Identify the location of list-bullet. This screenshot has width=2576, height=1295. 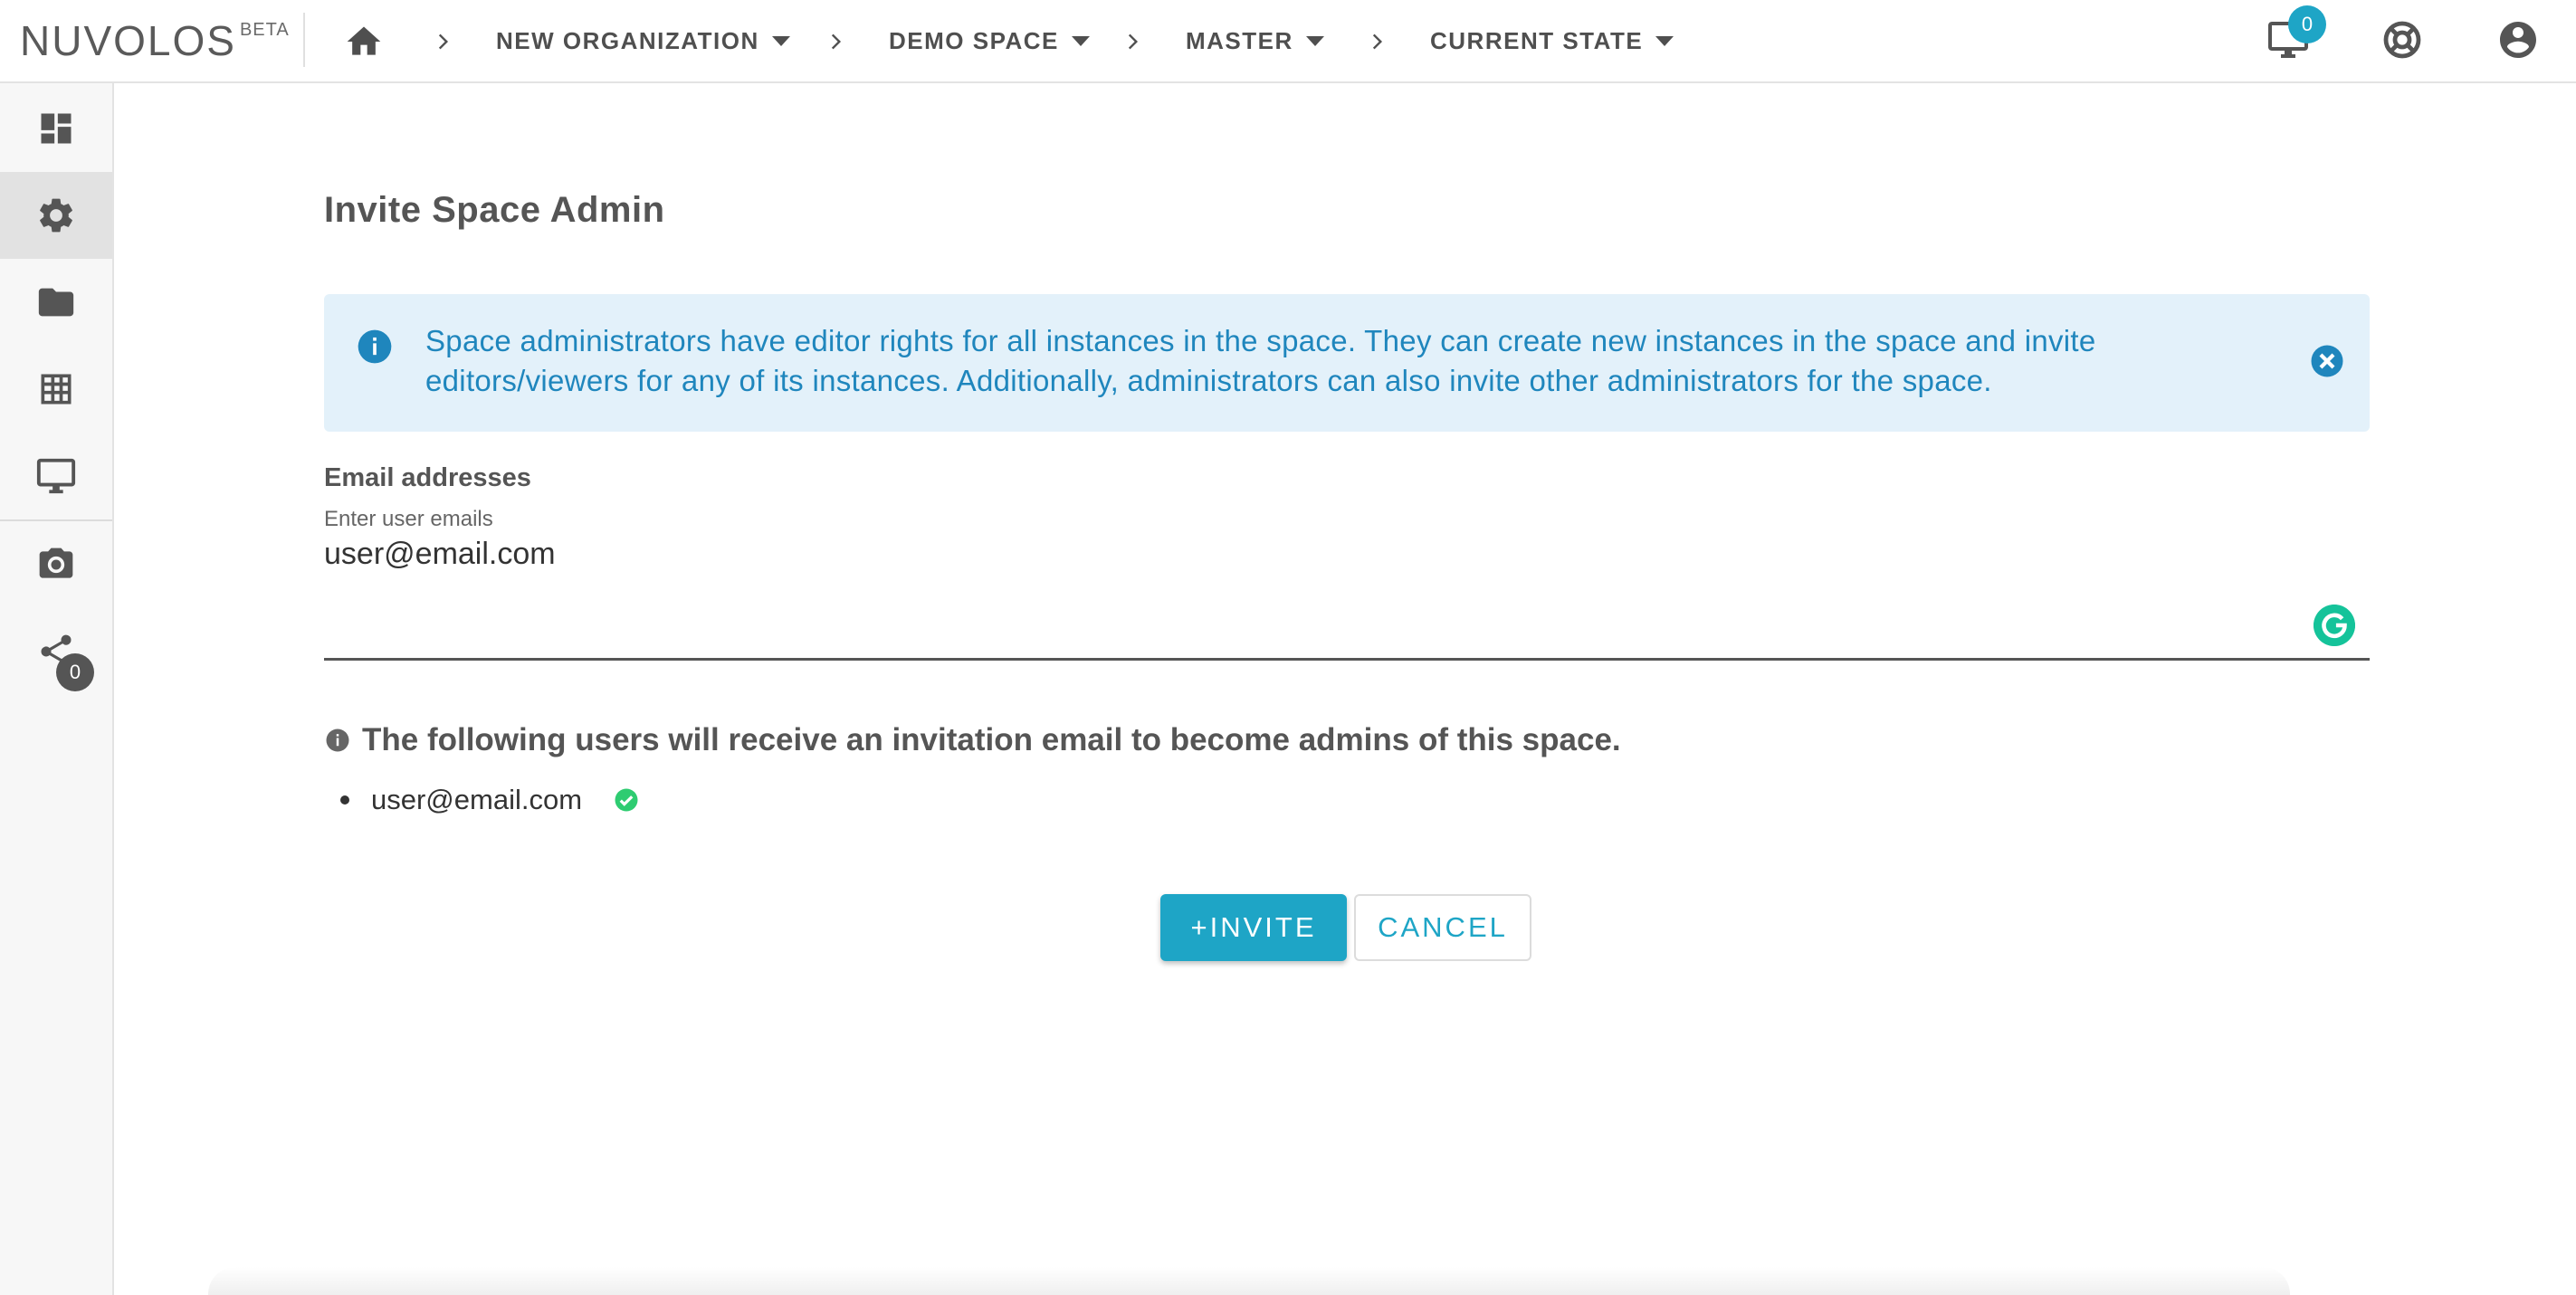
(344, 800).